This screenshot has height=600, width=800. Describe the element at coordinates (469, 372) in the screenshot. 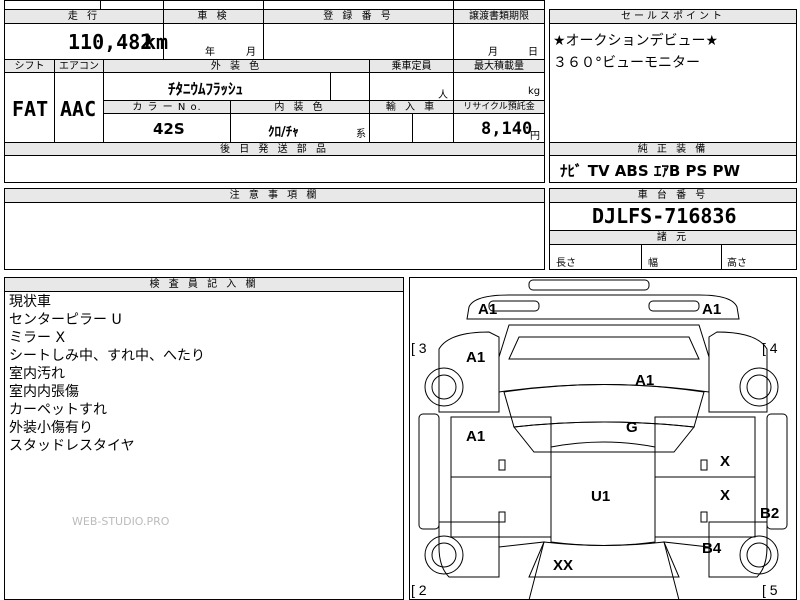

I see `front-fender-left` at that location.